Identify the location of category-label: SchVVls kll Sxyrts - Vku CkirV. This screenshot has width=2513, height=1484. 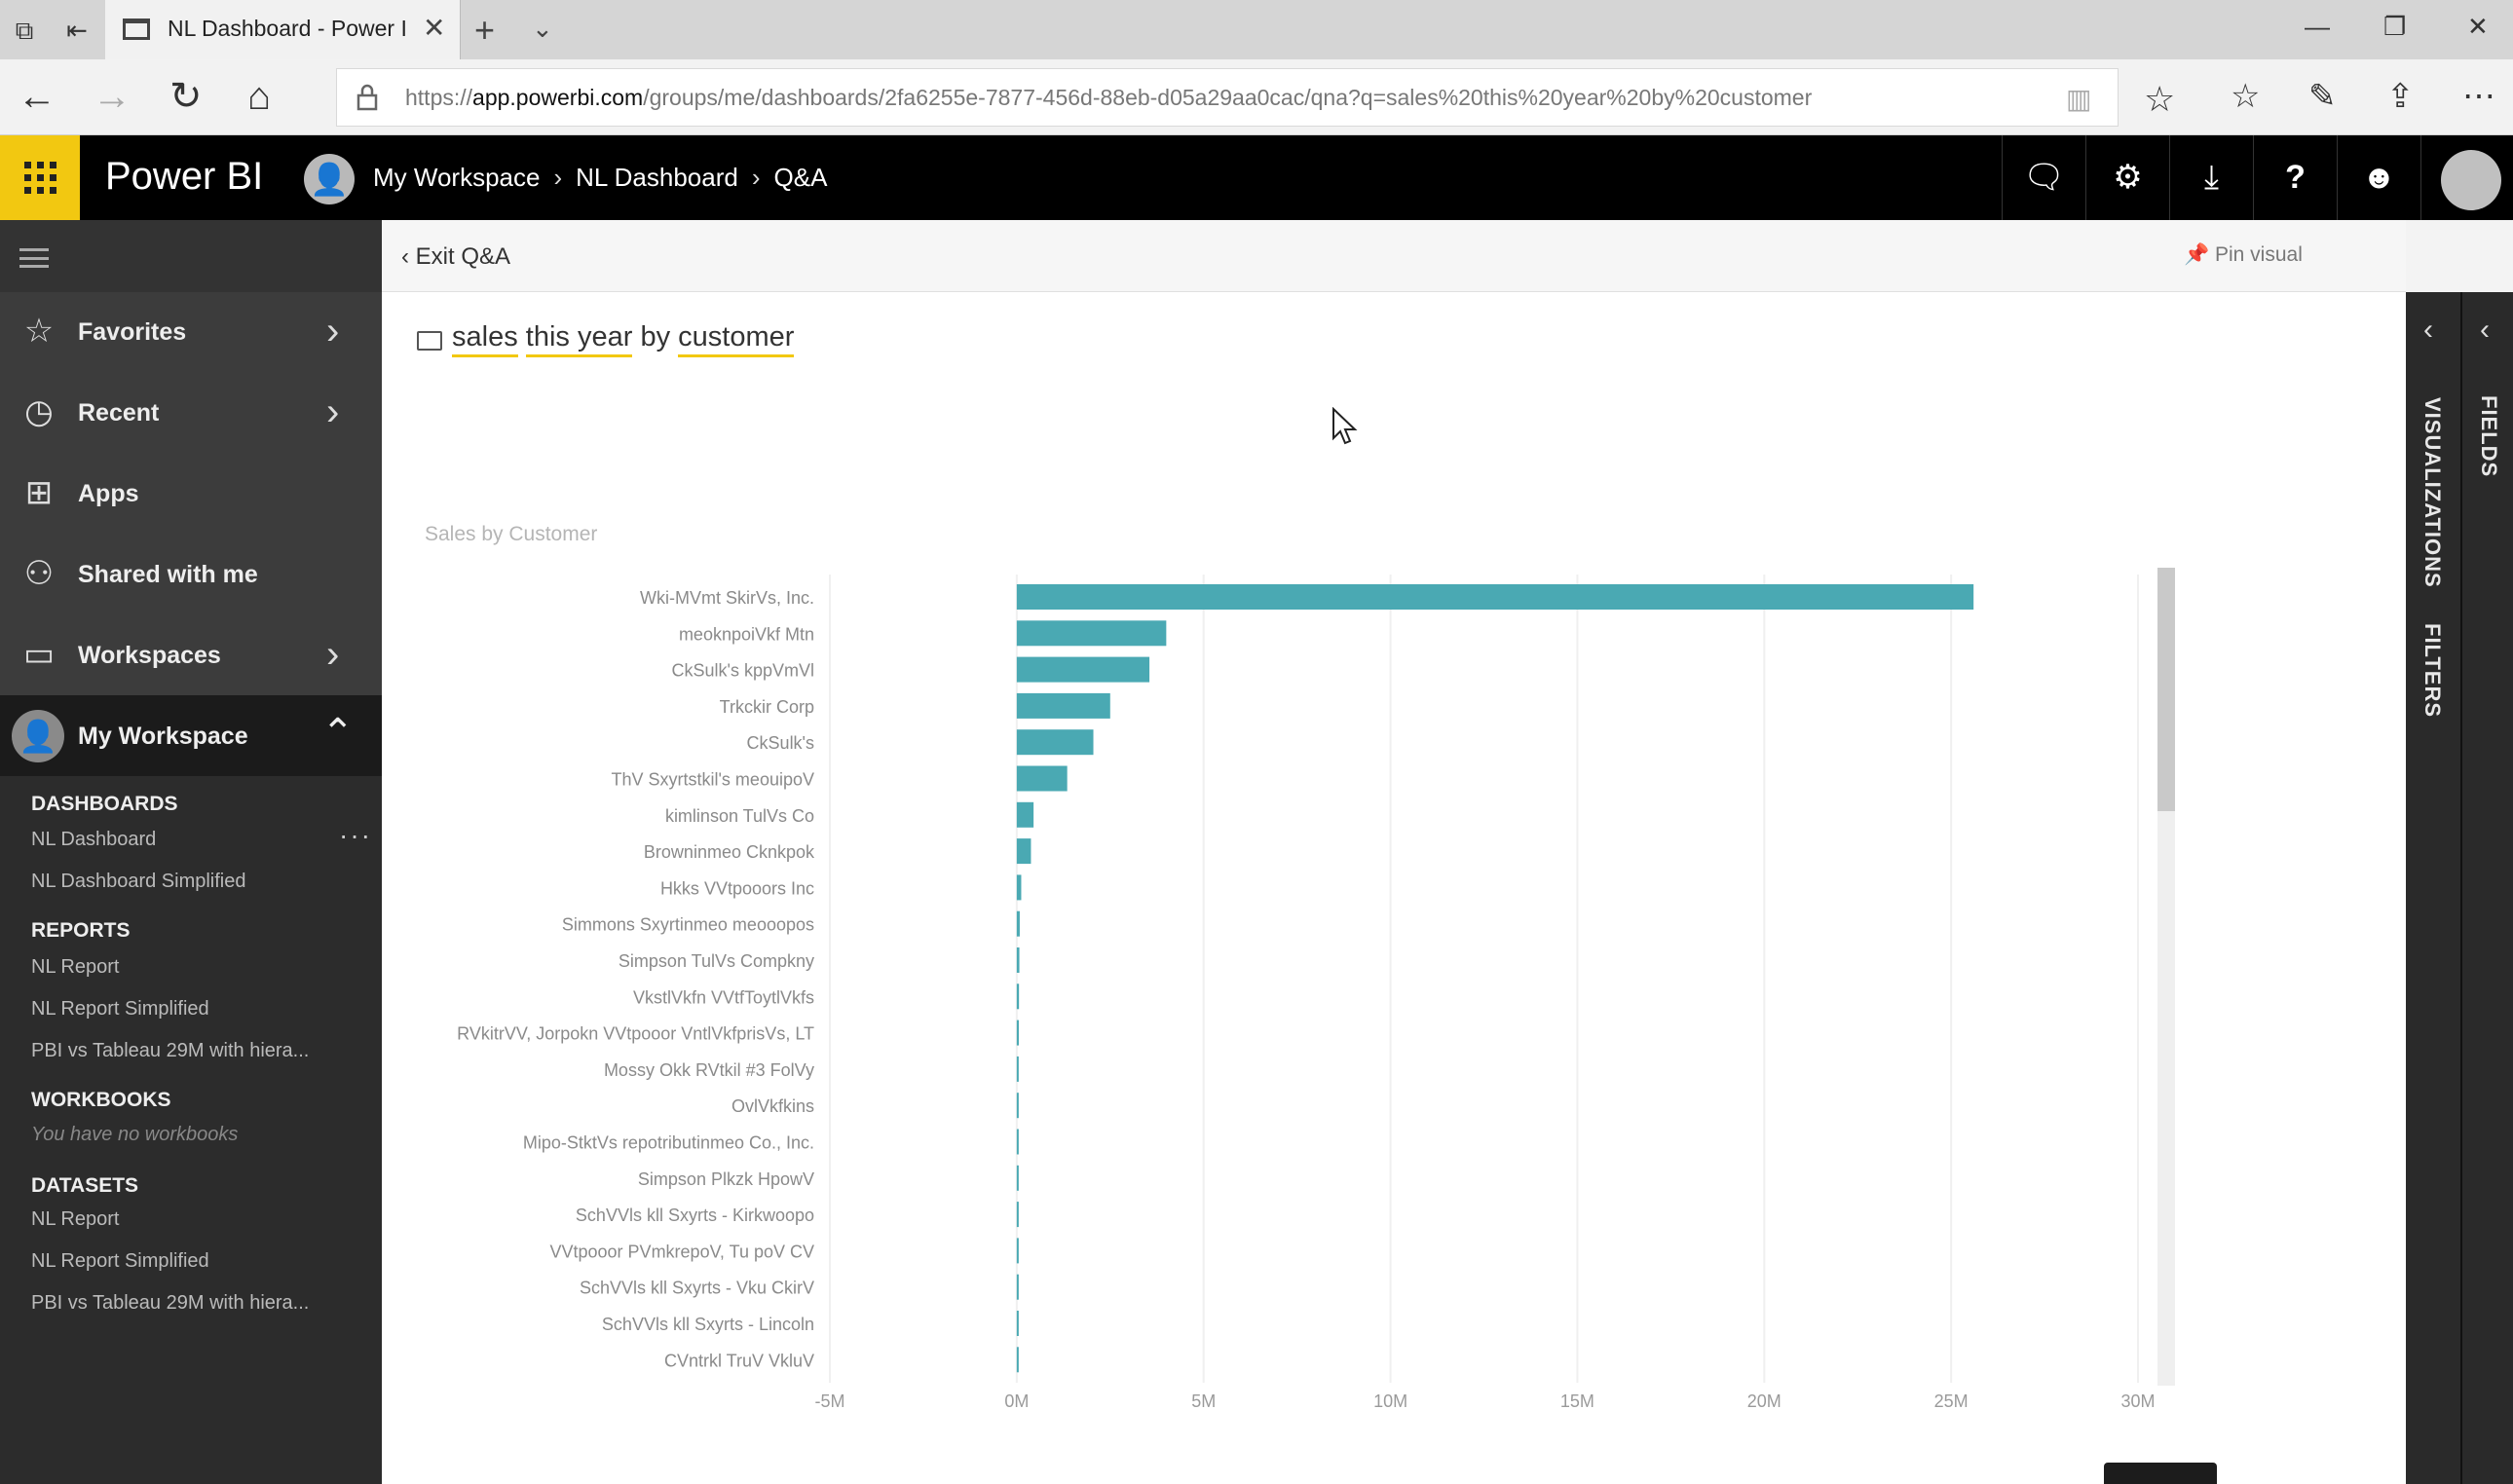
(697, 1288).